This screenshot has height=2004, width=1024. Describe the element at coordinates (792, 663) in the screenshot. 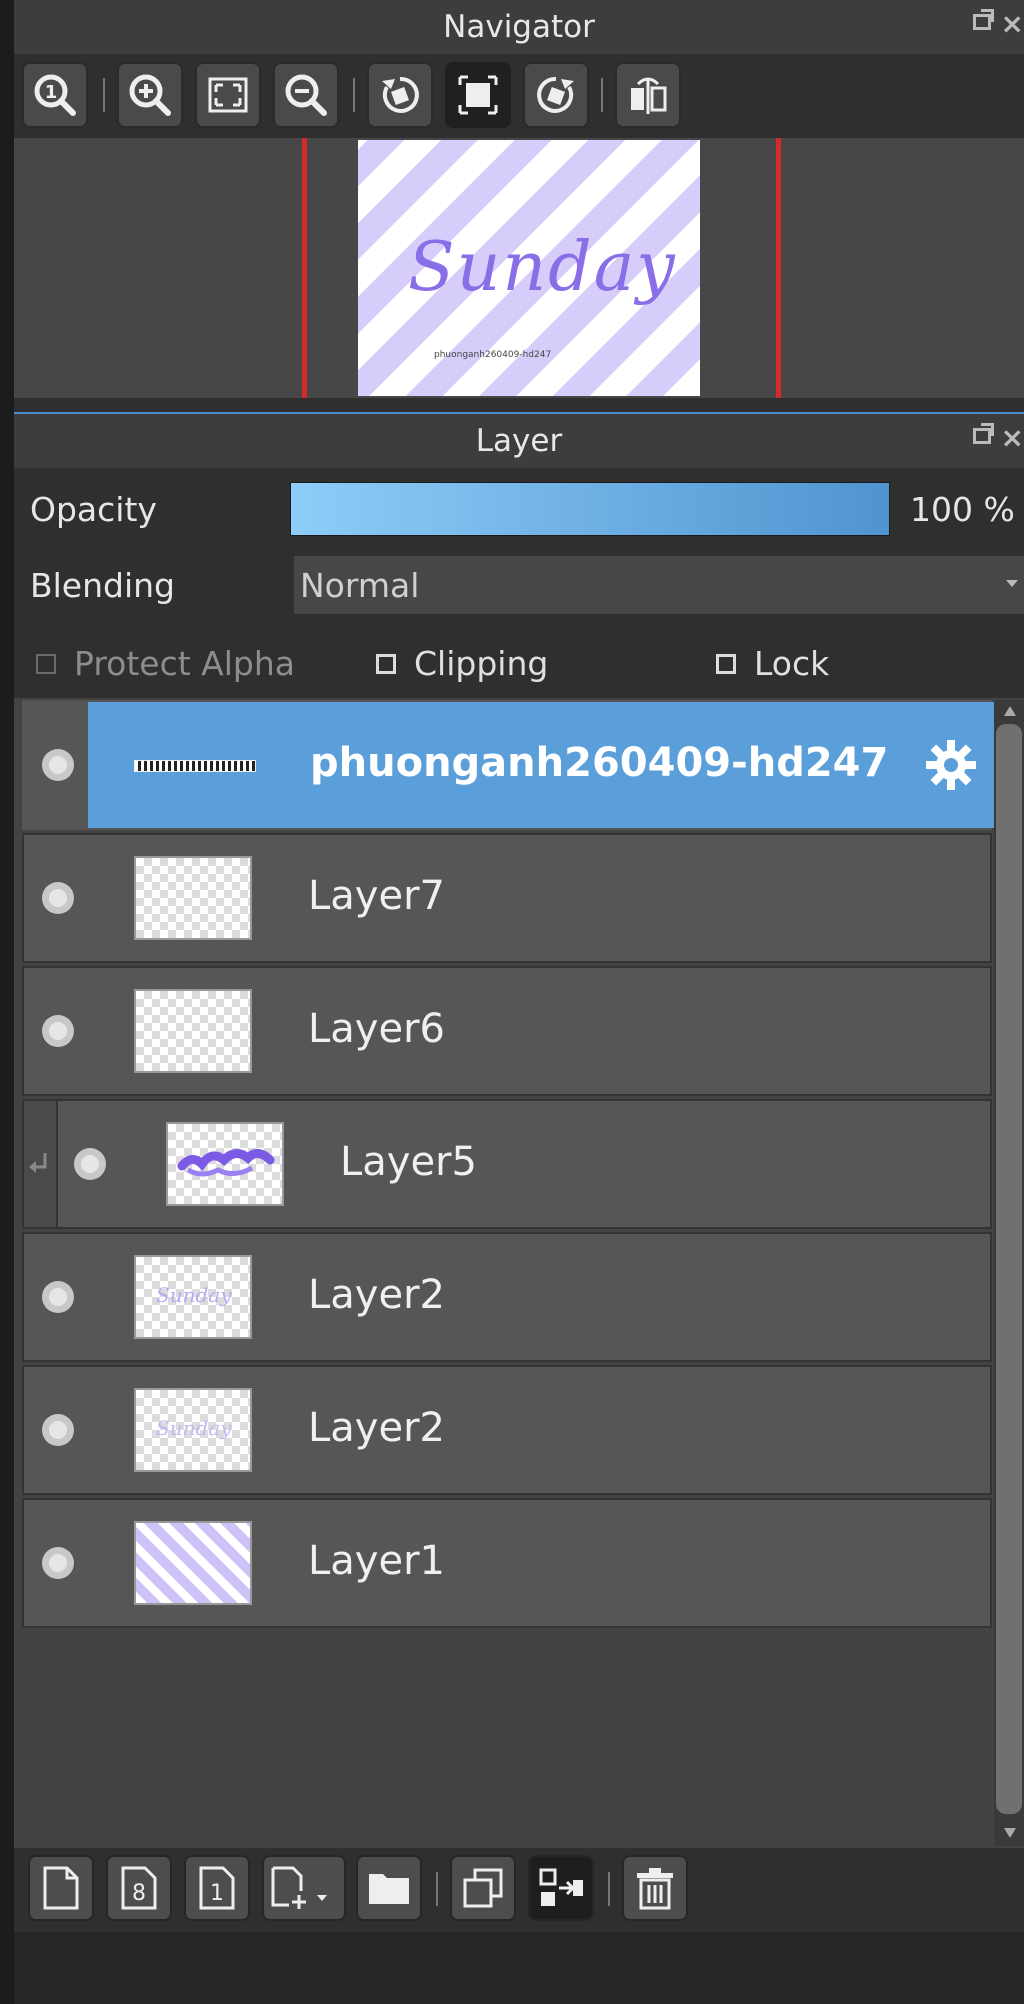

I see `lock-label: Lock` at that location.